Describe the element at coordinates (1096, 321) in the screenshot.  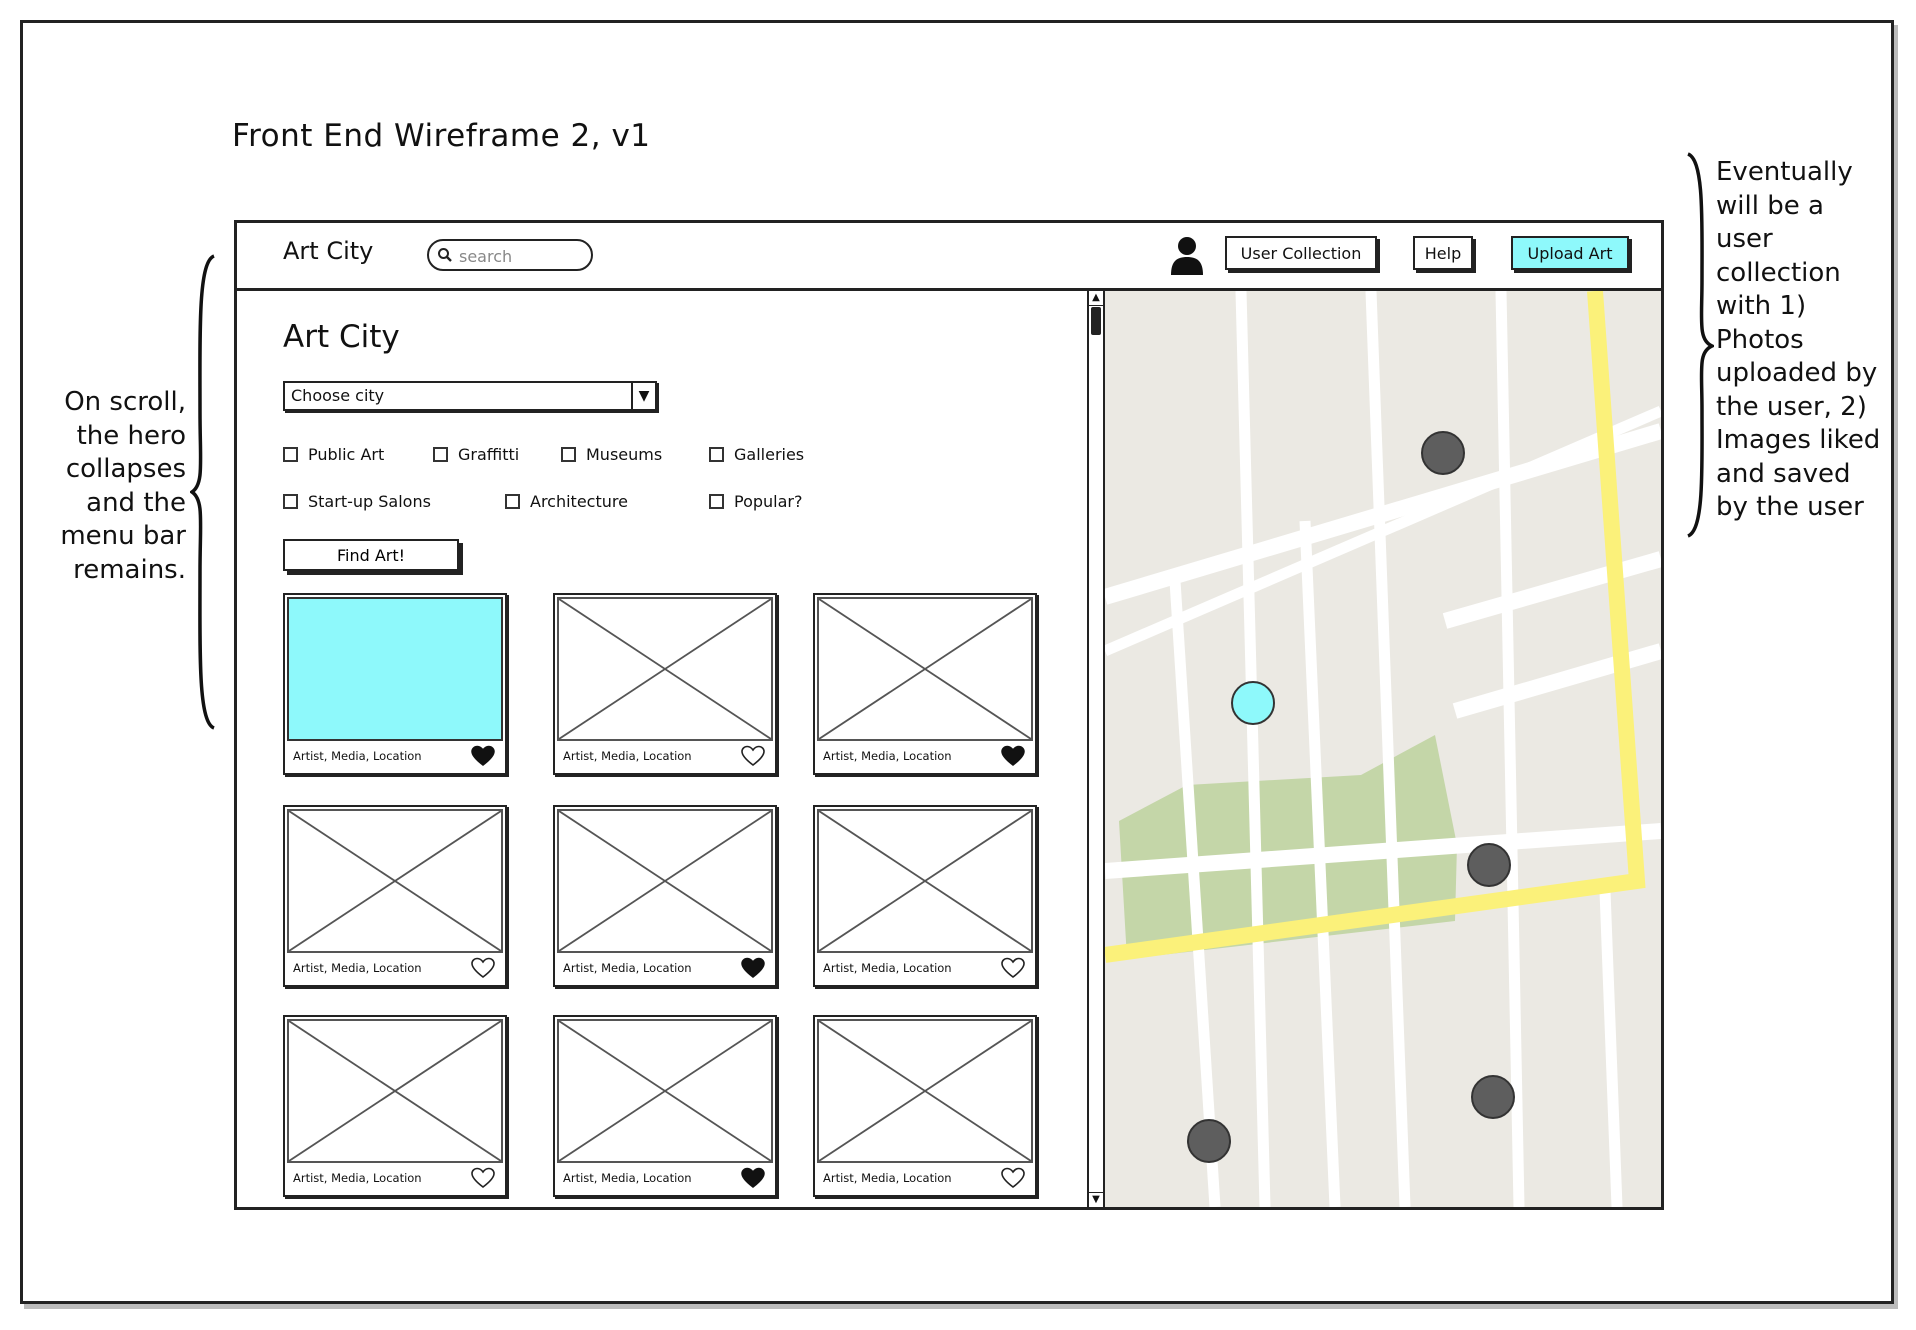
I see `scroll-thumb` at that location.